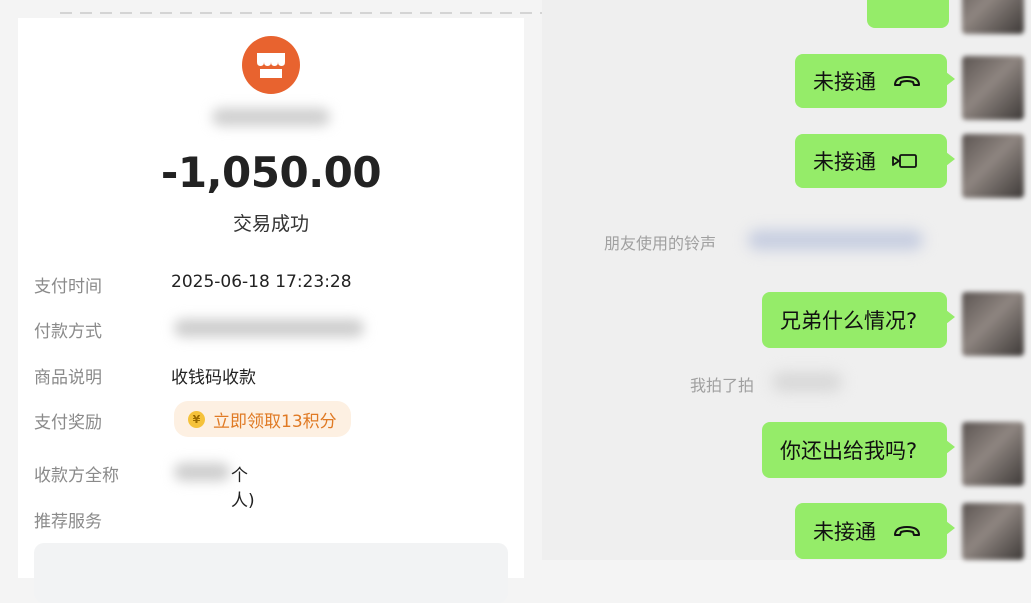 The width and height of the screenshot is (1031, 603). Describe the element at coordinates (68, 378) in the screenshot. I see `detail-label: 商品说明` at that location.